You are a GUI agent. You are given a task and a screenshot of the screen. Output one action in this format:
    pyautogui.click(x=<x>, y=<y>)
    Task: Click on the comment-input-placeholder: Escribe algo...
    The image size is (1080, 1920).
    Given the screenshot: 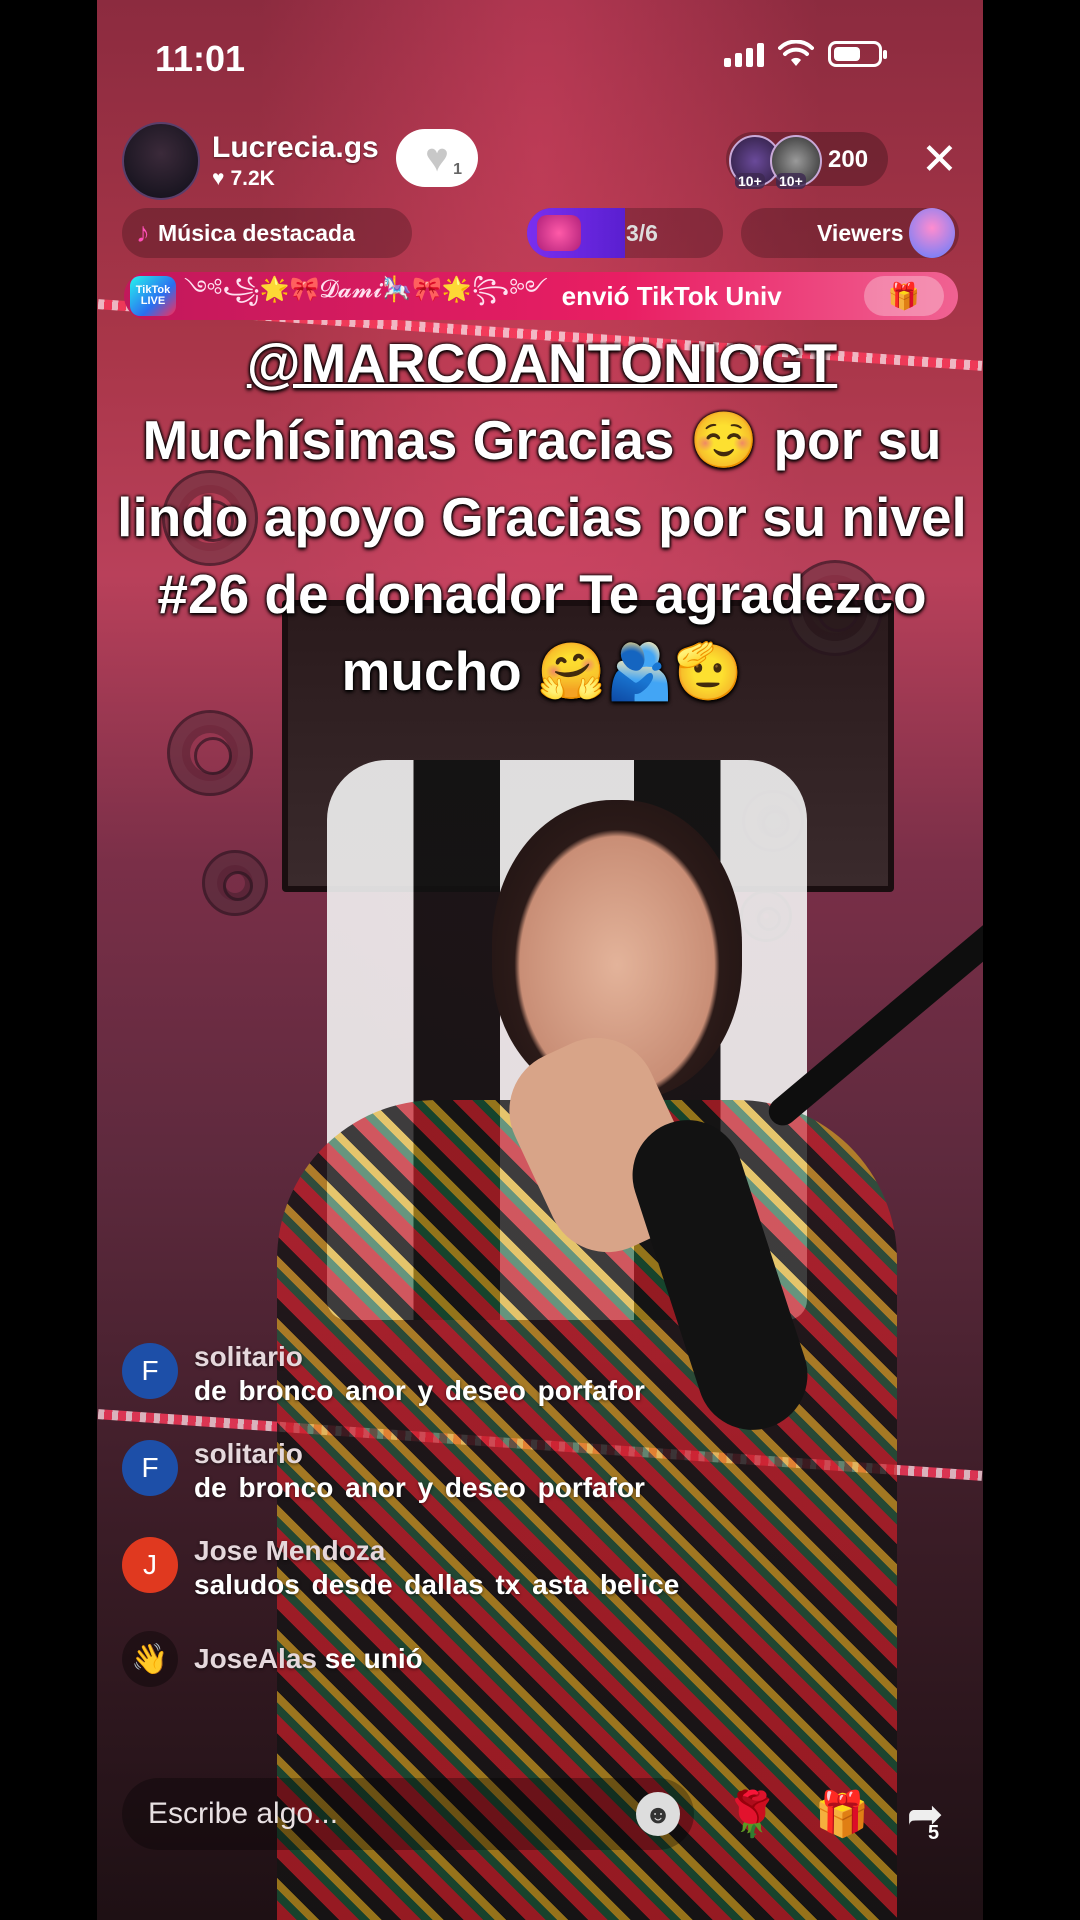 What is the action you would take?
    pyautogui.click(x=243, y=1813)
    